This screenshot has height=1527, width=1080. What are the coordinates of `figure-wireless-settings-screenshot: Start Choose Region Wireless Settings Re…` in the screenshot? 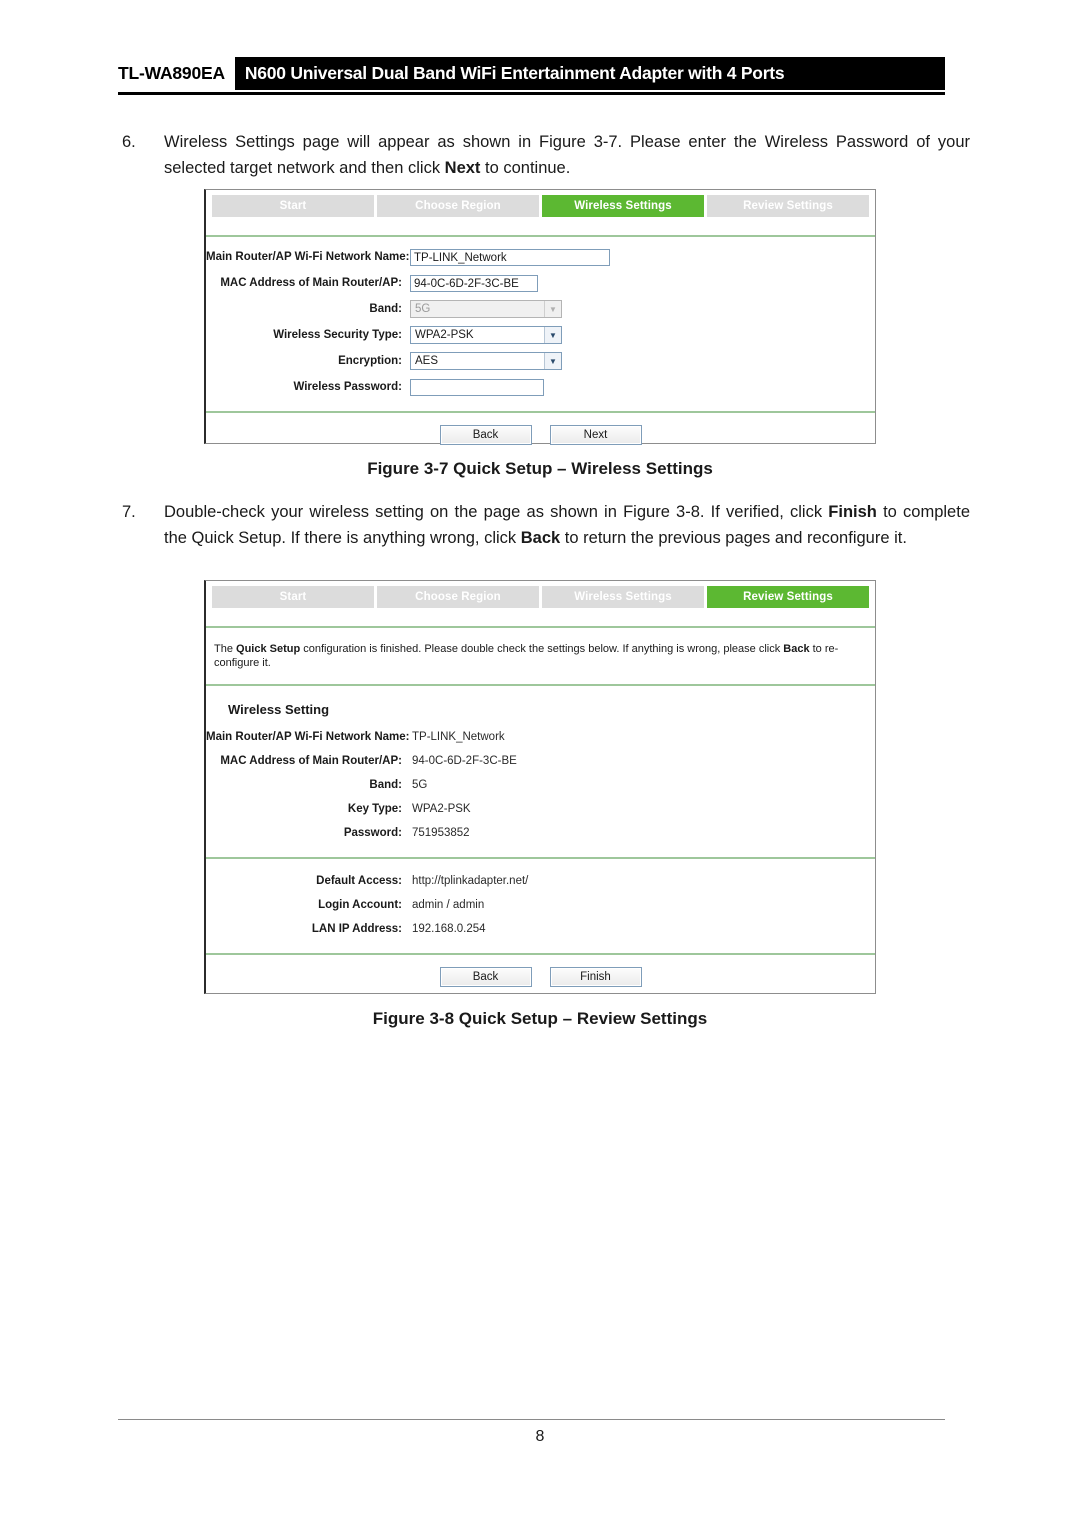 It's located at (540, 317).